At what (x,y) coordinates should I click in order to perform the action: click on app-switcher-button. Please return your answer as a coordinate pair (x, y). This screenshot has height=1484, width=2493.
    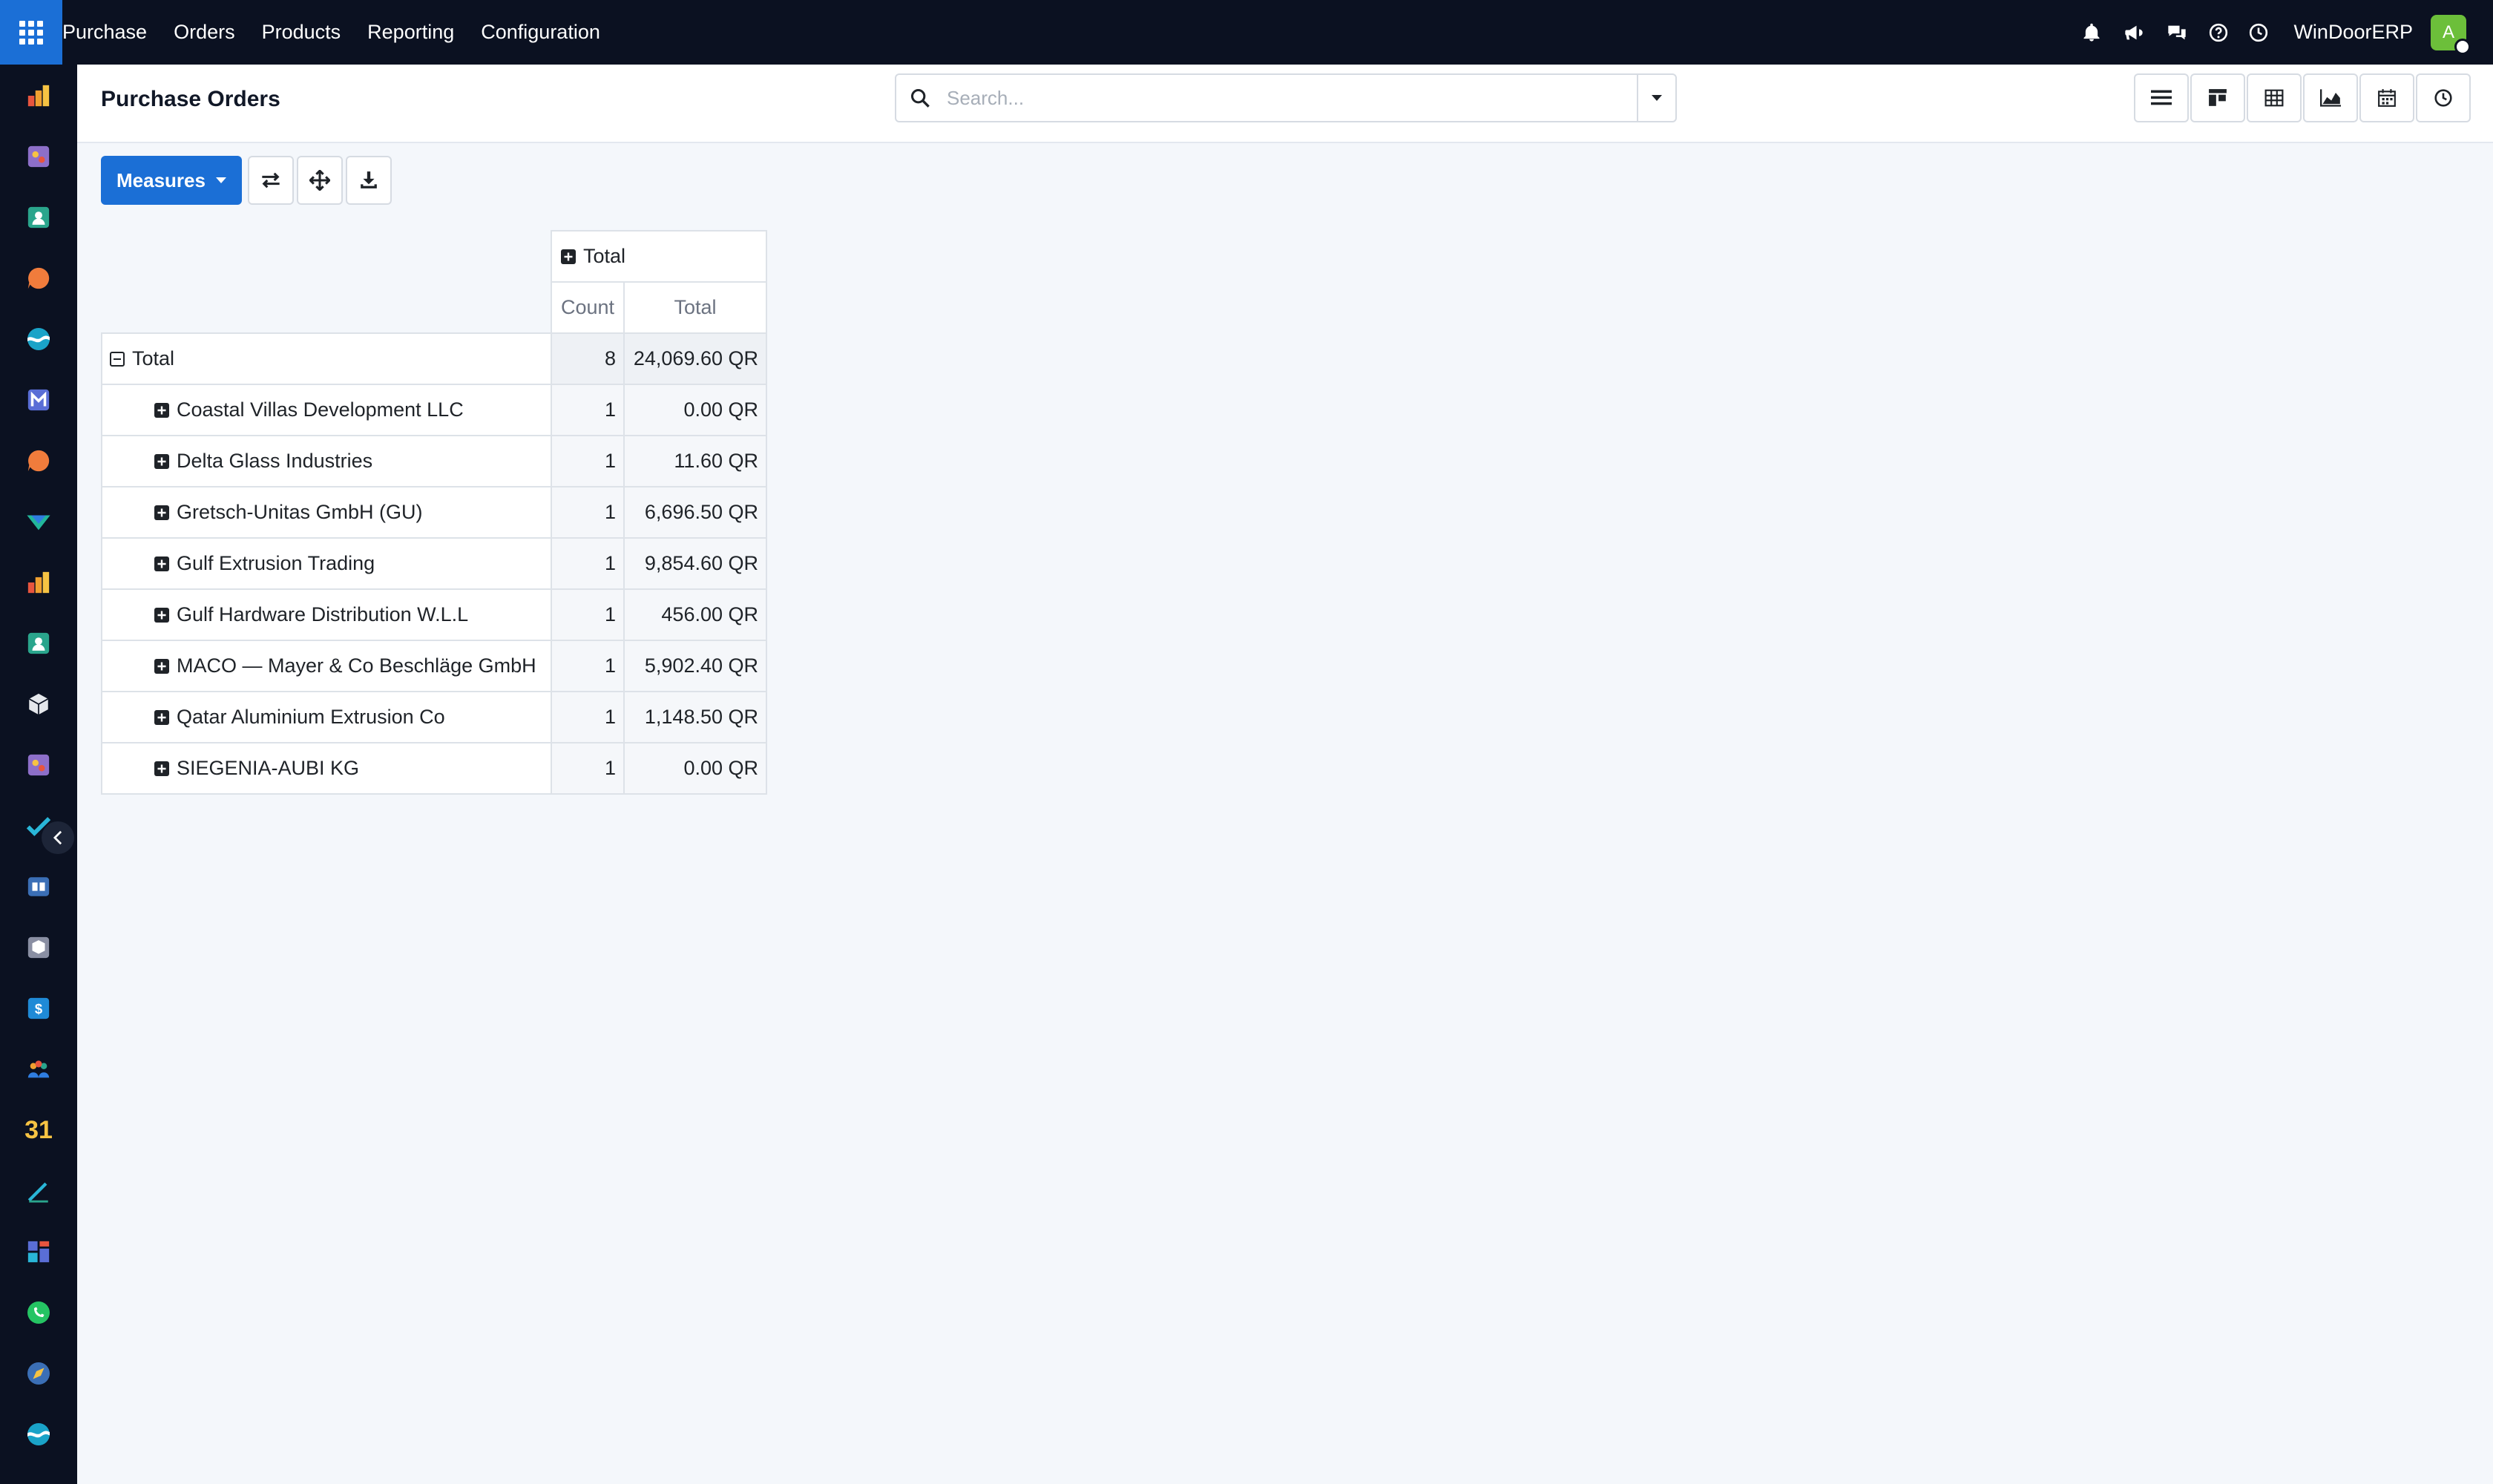
    Looking at the image, I should click on (31, 32).